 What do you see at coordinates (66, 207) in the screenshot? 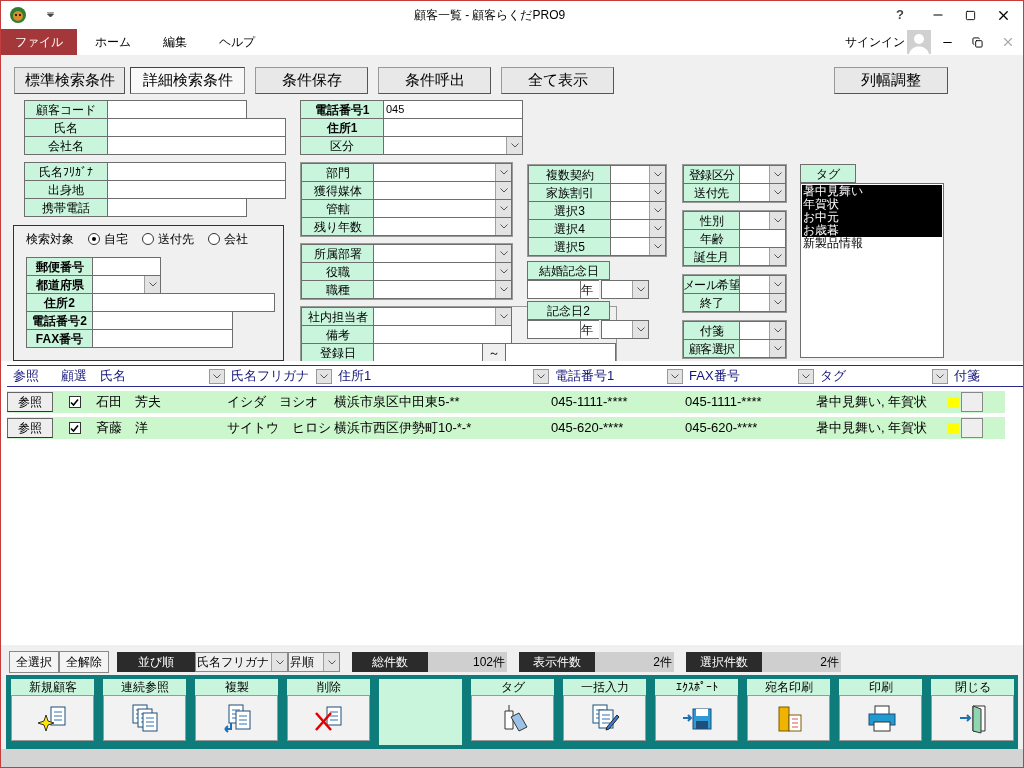
I see `field-label: 携帯電話` at bounding box center [66, 207].